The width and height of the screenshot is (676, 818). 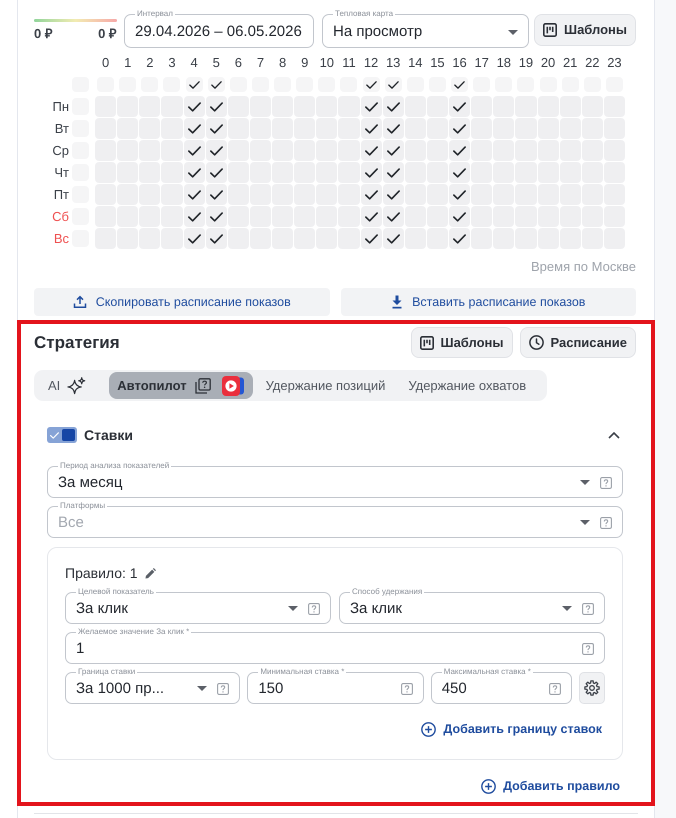 What do you see at coordinates (194, 63) in the screenshot?
I see `hour-label: 4` at bounding box center [194, 63].